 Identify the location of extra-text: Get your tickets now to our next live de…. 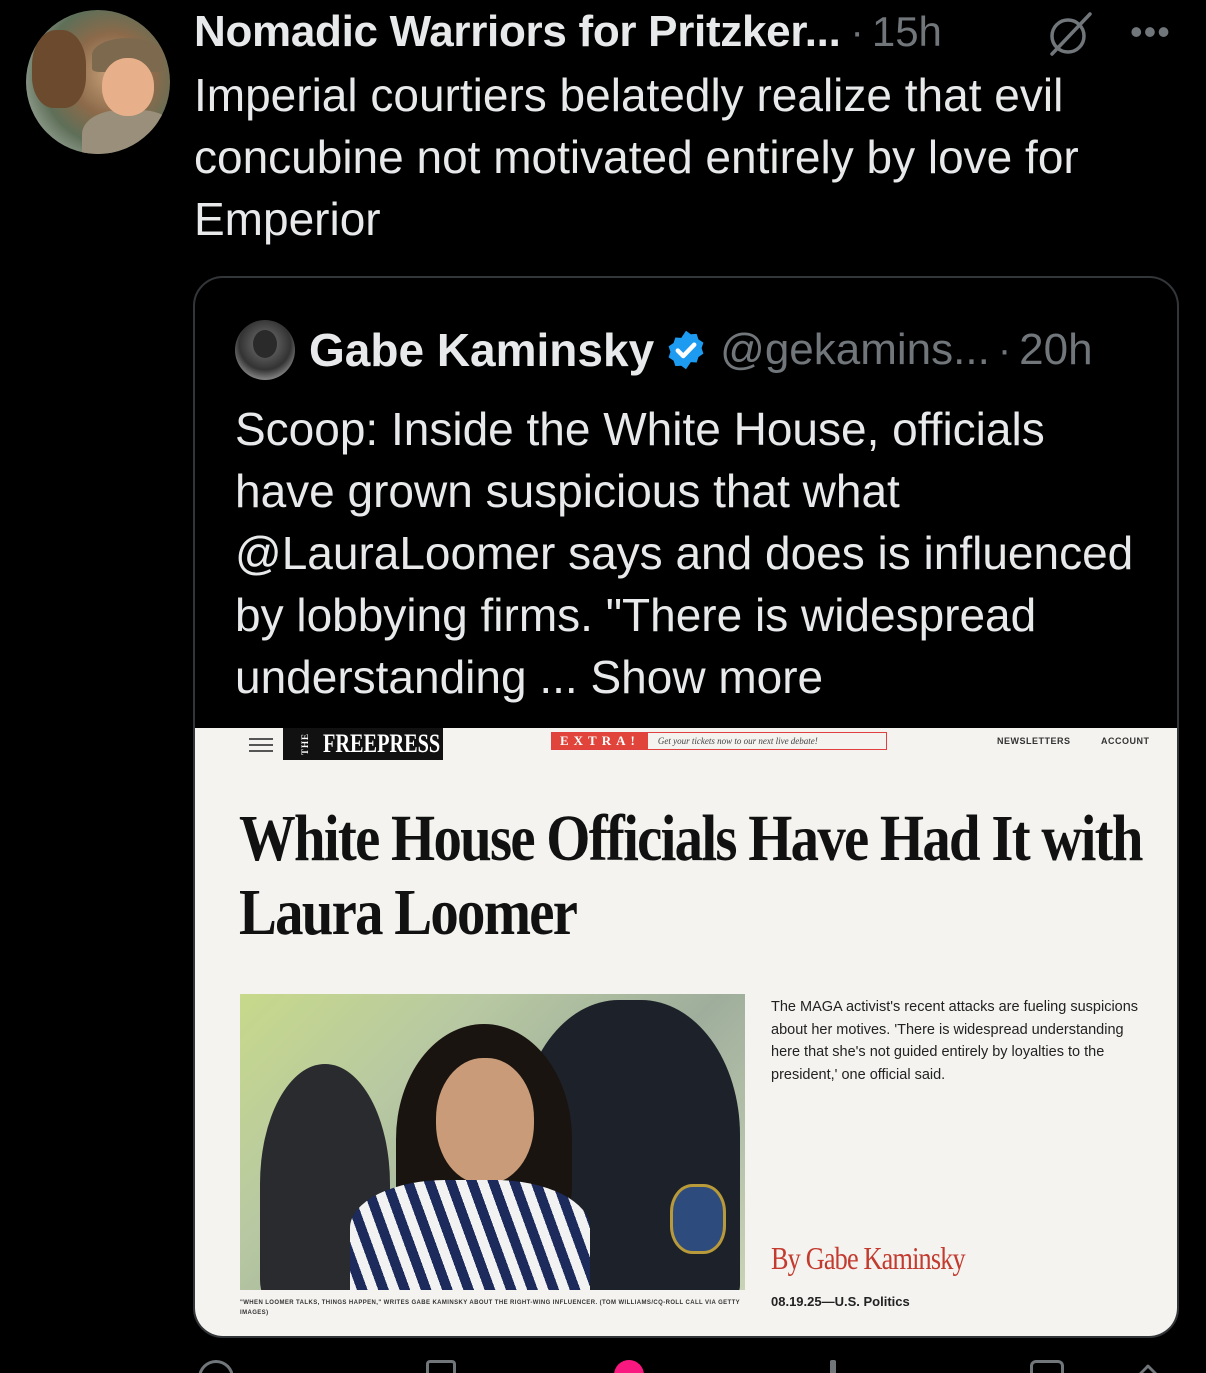
(737, 741).